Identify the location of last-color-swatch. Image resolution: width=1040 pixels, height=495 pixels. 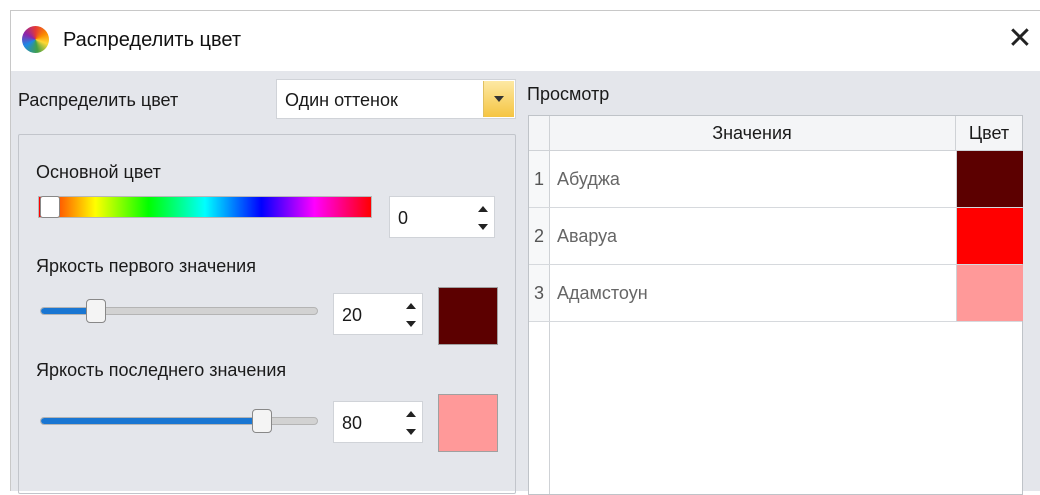
(468, 423).